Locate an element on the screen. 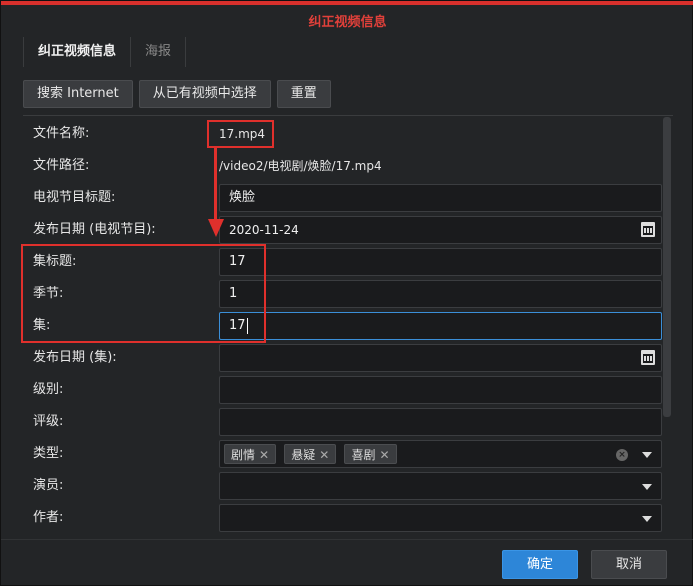  tv-release-date-input: 2020-11-24 is located at coordinates (440, 230).